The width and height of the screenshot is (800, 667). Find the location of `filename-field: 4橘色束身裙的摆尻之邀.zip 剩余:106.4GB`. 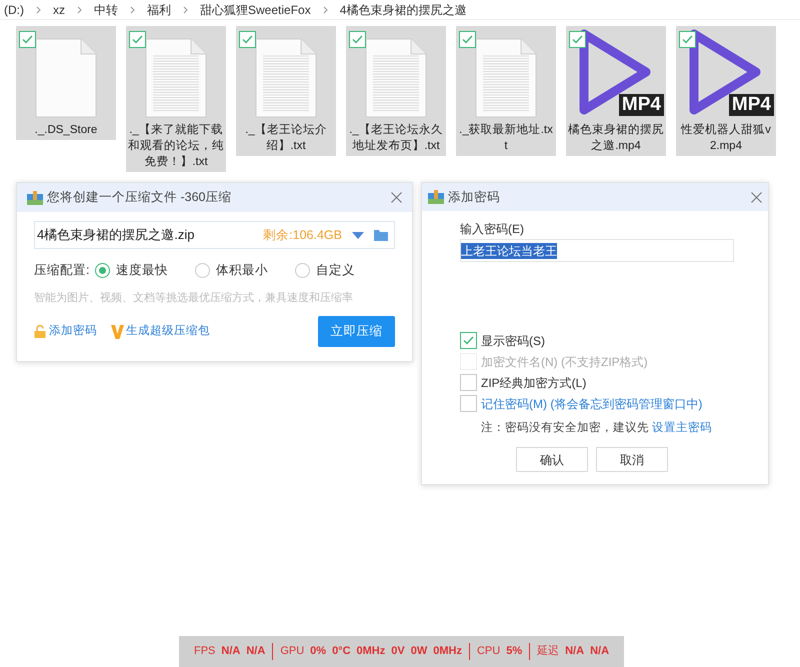

filename-field: 4橘色束身裙的摆尻之邀.zip 剩余:106.4GB is located at coordinates (214, 235).